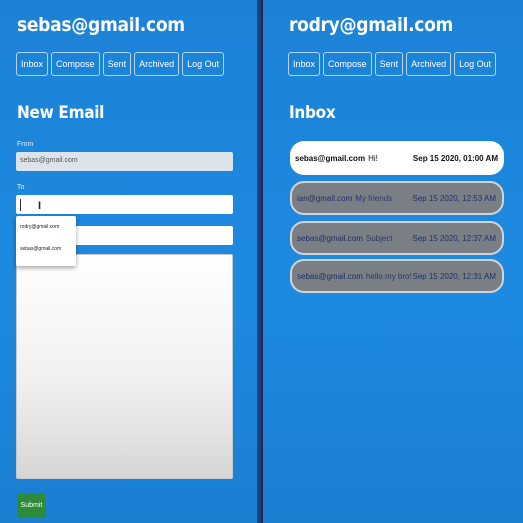  Describe the element at coordinates (397, 158) in the screenshot. I see `email-row: sebas@gmail.com Hi! Sep 15 2020, 01:00 AM` at that location.